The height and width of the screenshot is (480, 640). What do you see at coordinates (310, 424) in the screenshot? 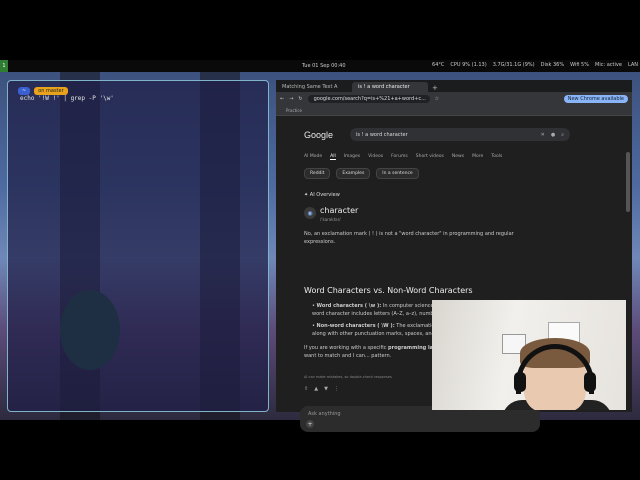
I see `plus-icon: +` at bounding box center [310, 424].